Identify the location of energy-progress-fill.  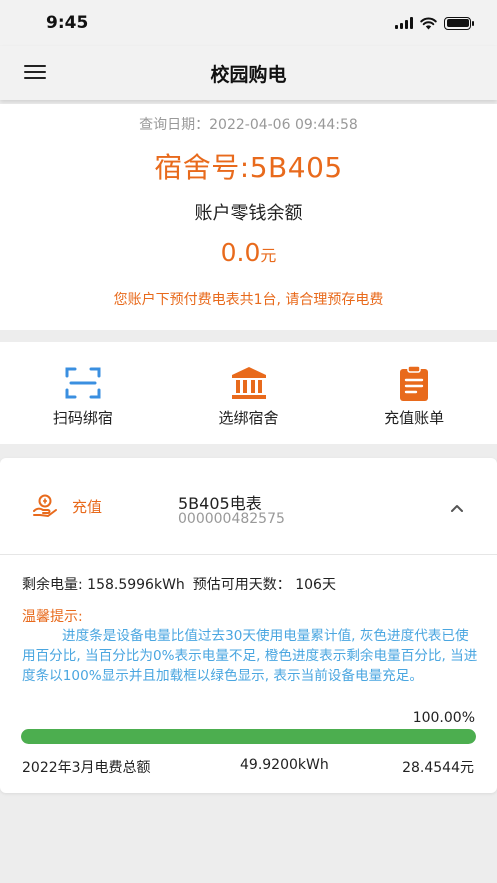
(248, 736).